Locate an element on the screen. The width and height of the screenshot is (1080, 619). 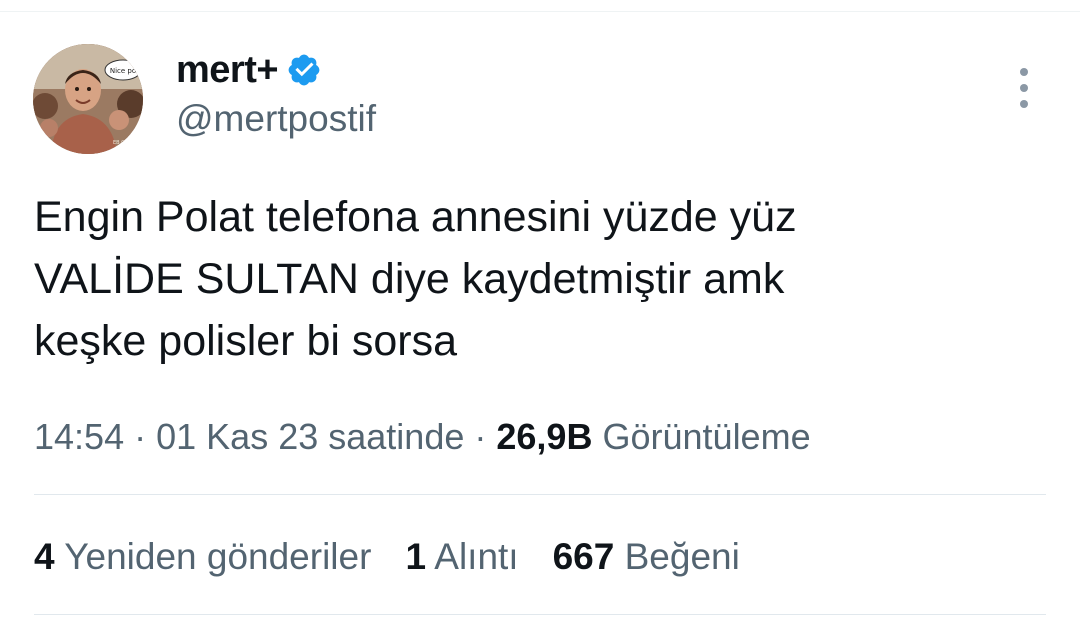
avatar-image: Nice po EB OD 4 is located at coordinates (88, 99).